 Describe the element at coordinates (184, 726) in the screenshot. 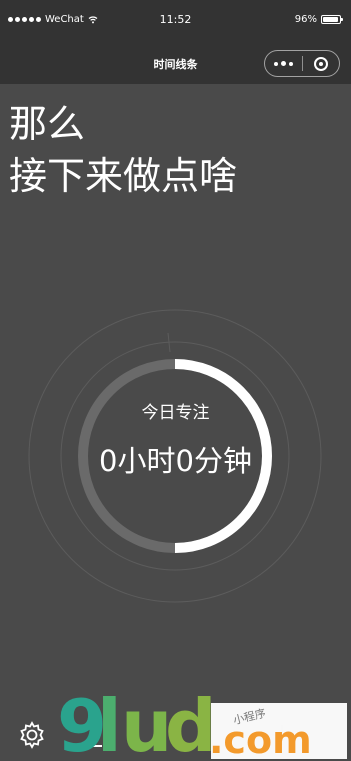

I see `watermark-logo: 9 l u d .com` at that location.